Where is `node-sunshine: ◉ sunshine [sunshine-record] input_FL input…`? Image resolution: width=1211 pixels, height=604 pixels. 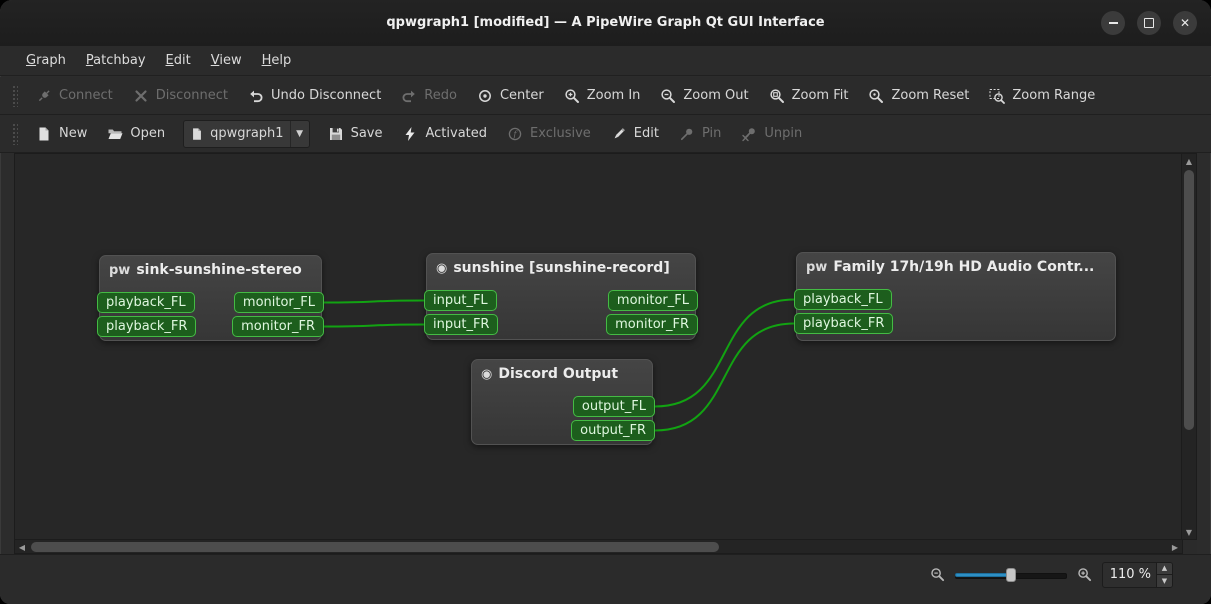
node-sunshine: ◉ sunshine [sunshine-record] input_FL input… is located at coordinates (561, 296).